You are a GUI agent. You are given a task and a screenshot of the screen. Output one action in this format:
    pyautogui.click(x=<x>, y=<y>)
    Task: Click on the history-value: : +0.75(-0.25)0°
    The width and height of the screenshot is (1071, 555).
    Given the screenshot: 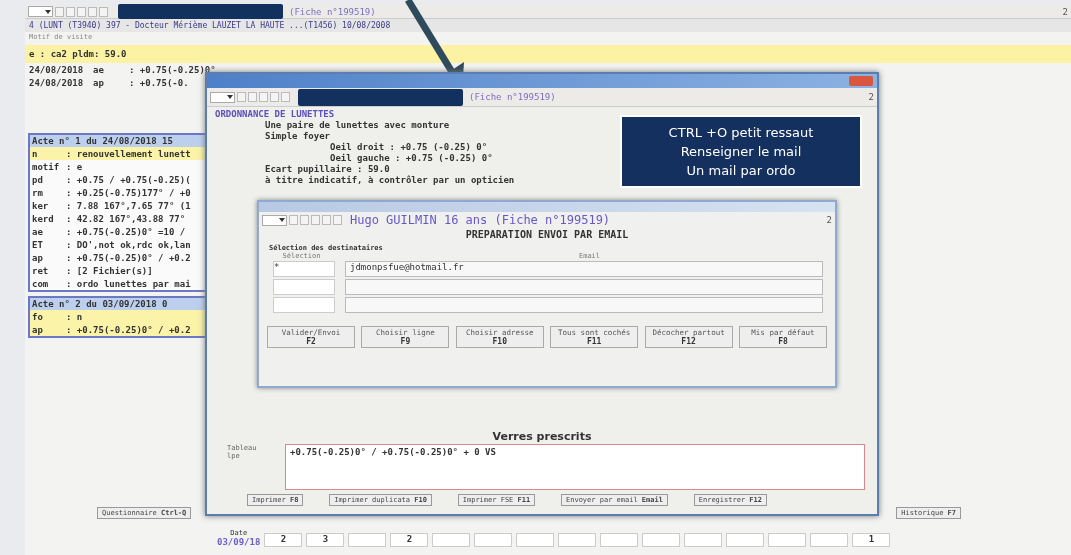 What is the action you would take?
    pyautogui.click(x=172, y=70)
    